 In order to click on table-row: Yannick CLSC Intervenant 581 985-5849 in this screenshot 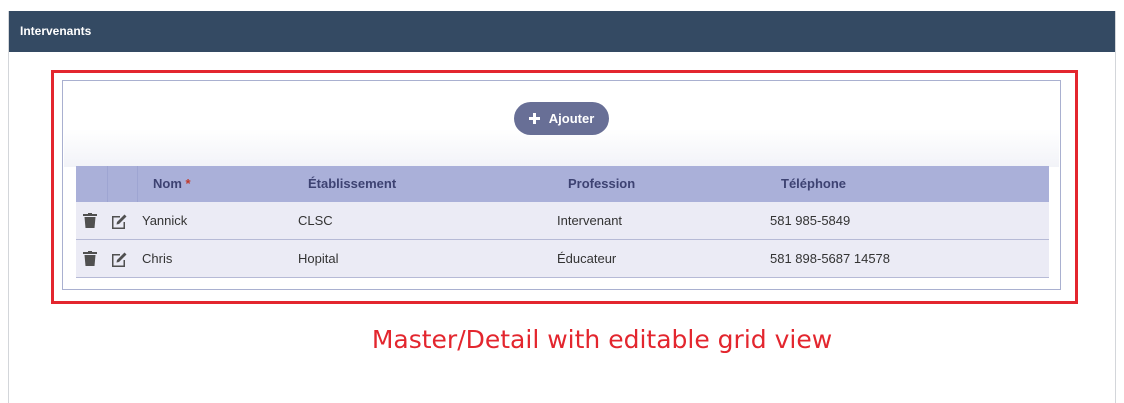, I will do `click(562, 221)`.